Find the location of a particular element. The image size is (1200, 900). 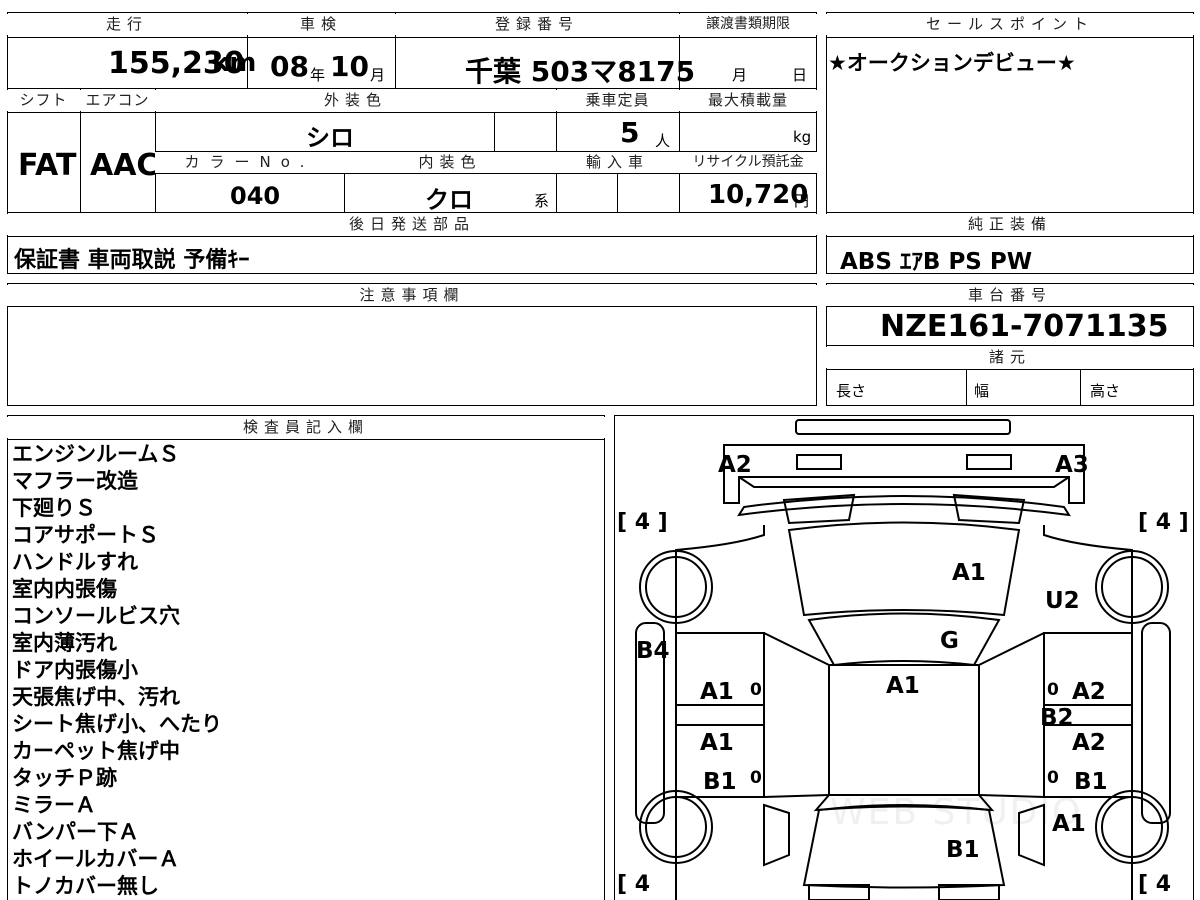

inspector-note-item: ミラーＡ is located at coordinates (54, 805).